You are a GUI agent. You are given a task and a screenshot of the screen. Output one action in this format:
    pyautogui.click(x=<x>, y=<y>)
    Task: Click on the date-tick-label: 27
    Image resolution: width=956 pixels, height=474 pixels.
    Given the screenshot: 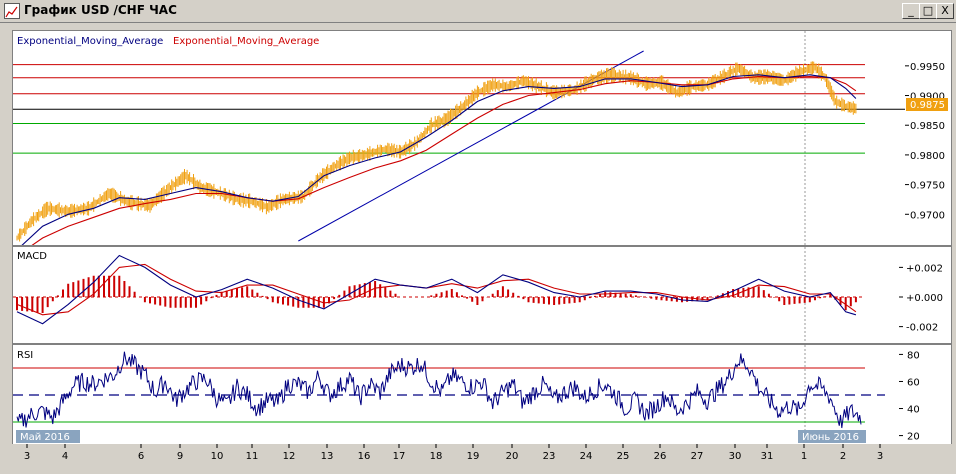 What is the action you would take?
    pyautogui.click(x=697, y=456)
    